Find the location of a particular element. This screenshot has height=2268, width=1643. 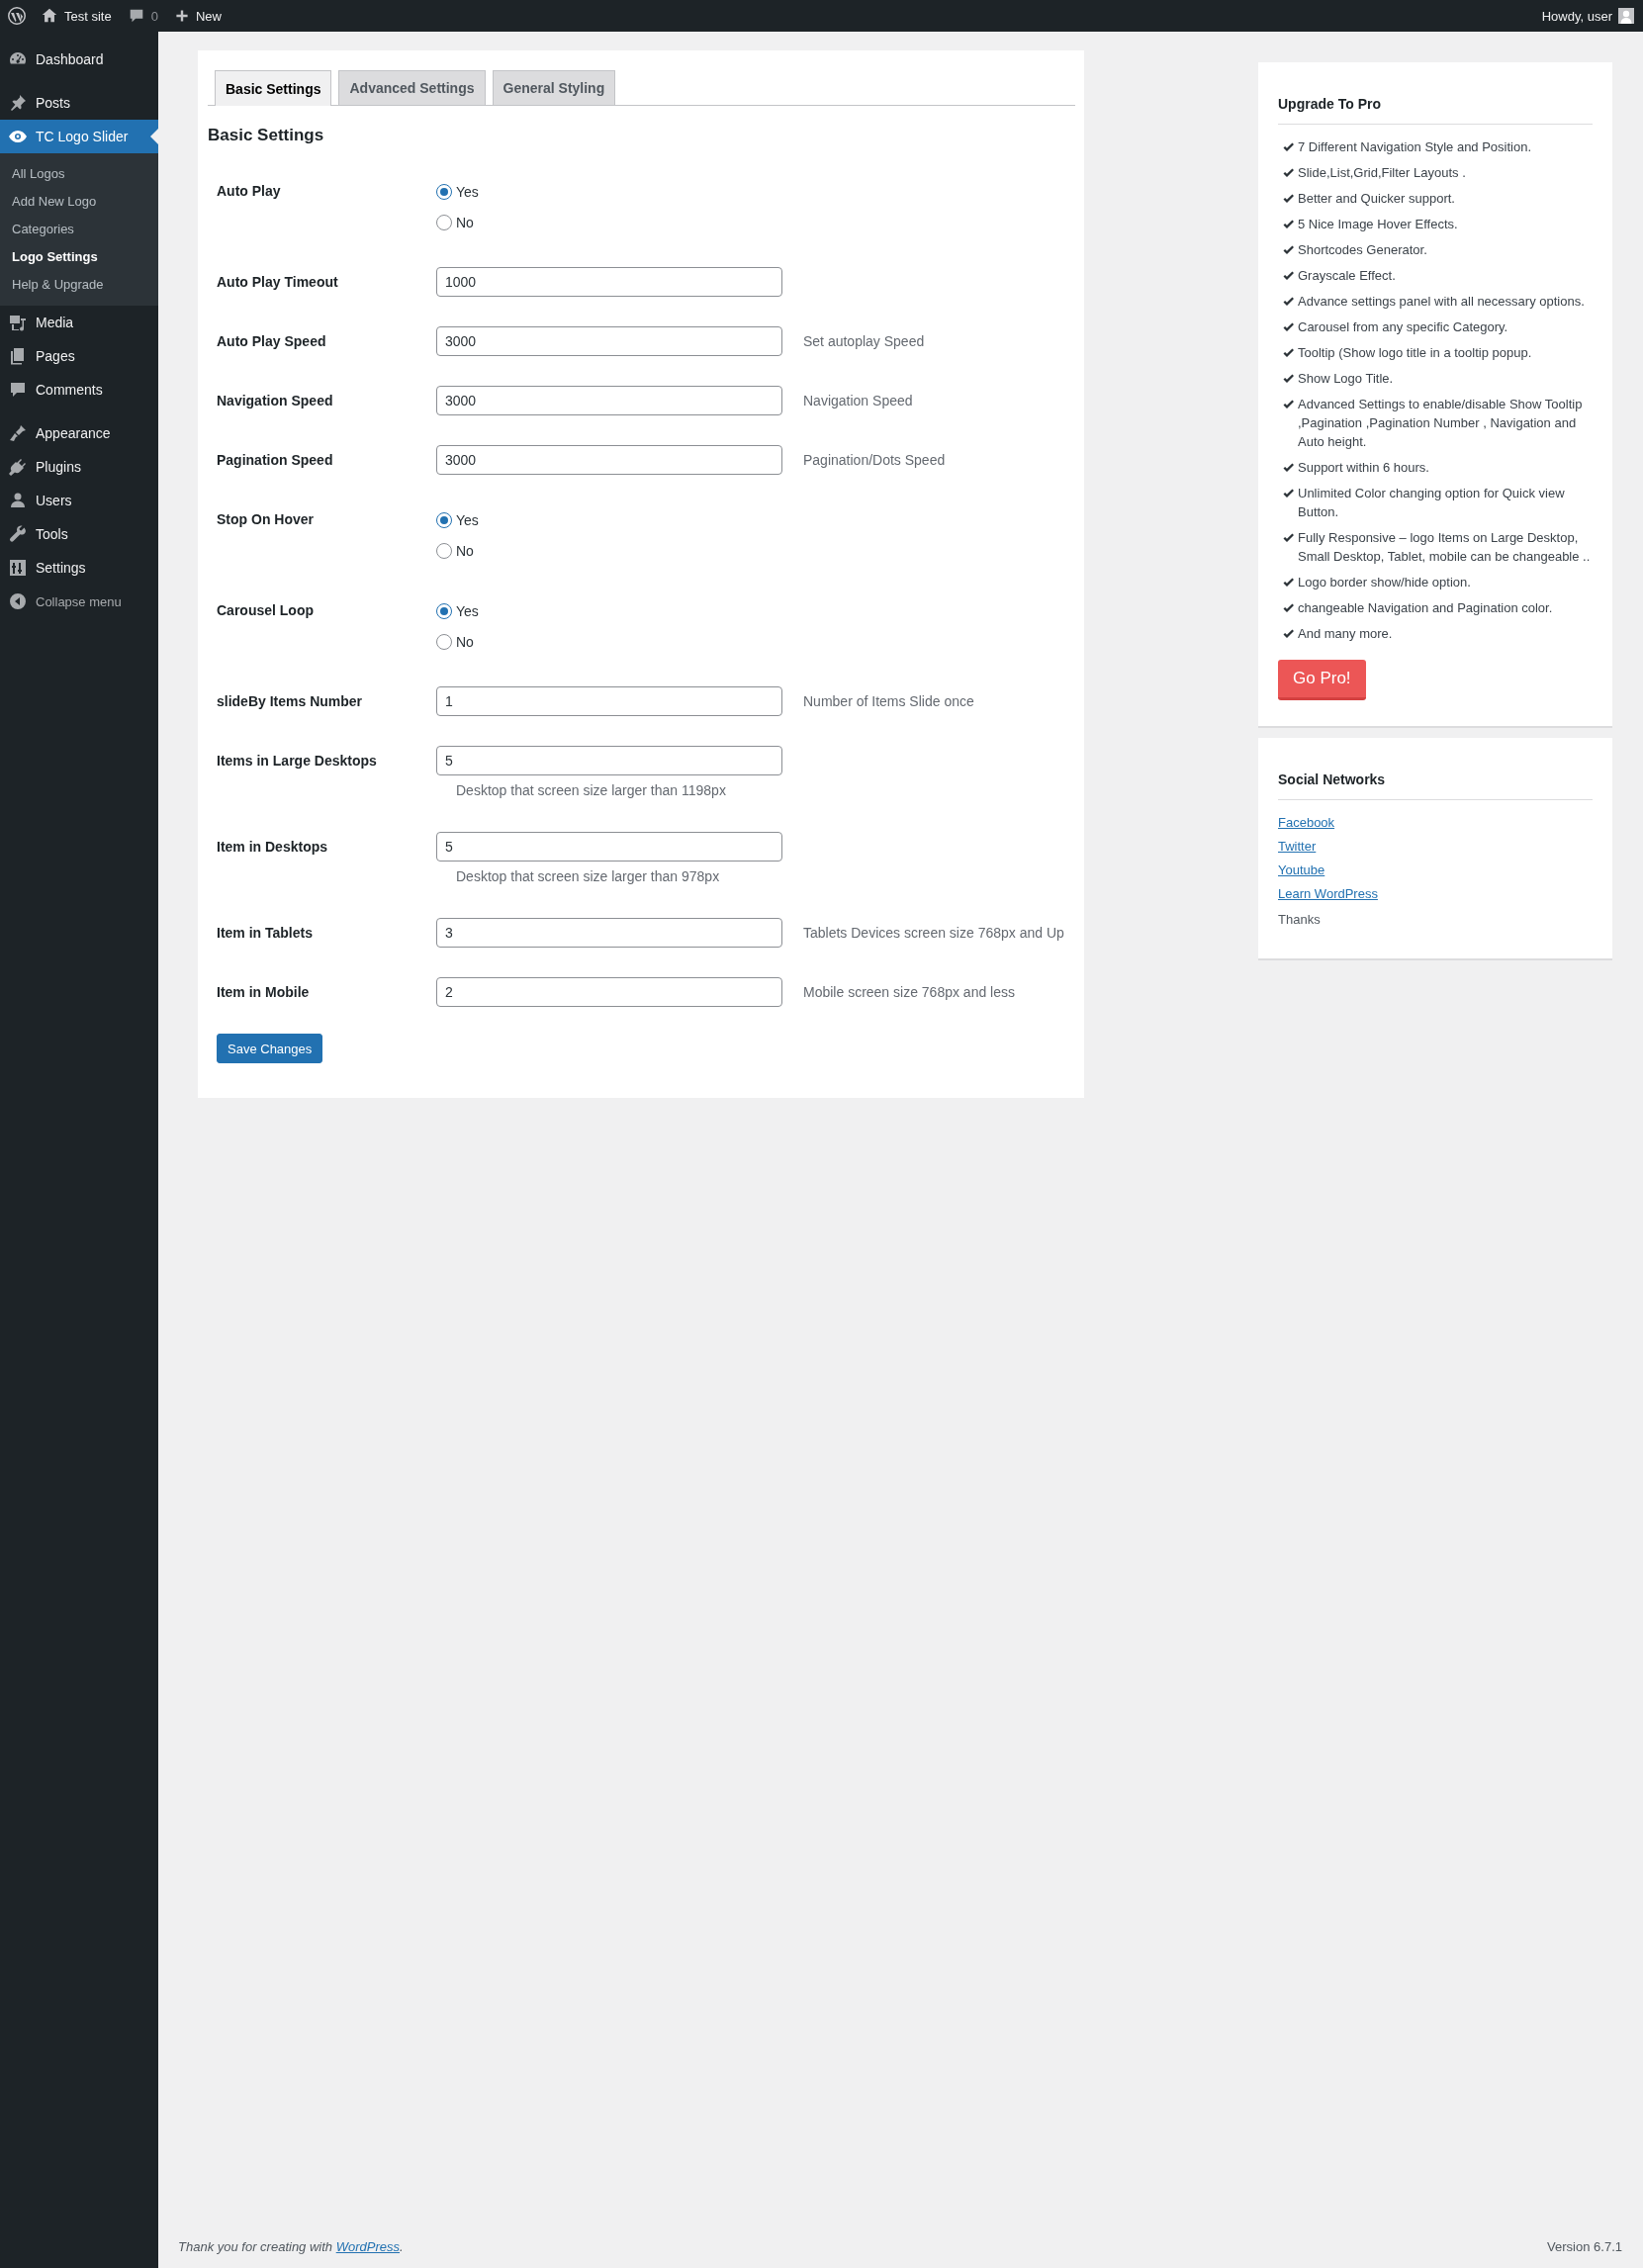

social-link: Youtube is located at coordinates (1301, 870).